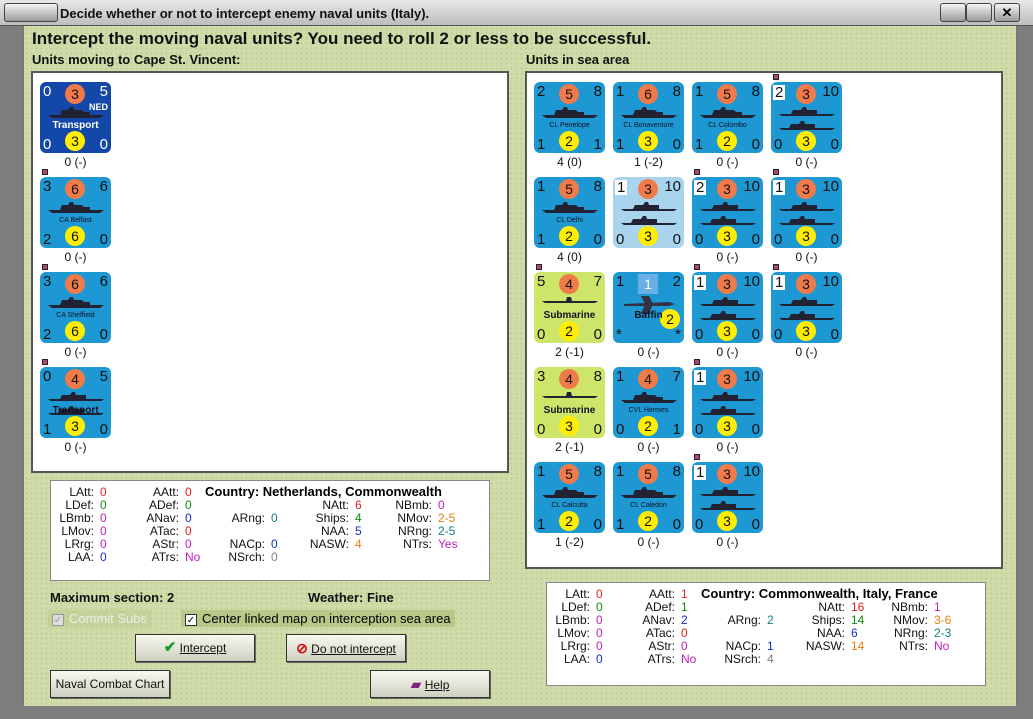  I want to click on close-button: ✕, so click(1007, 12).